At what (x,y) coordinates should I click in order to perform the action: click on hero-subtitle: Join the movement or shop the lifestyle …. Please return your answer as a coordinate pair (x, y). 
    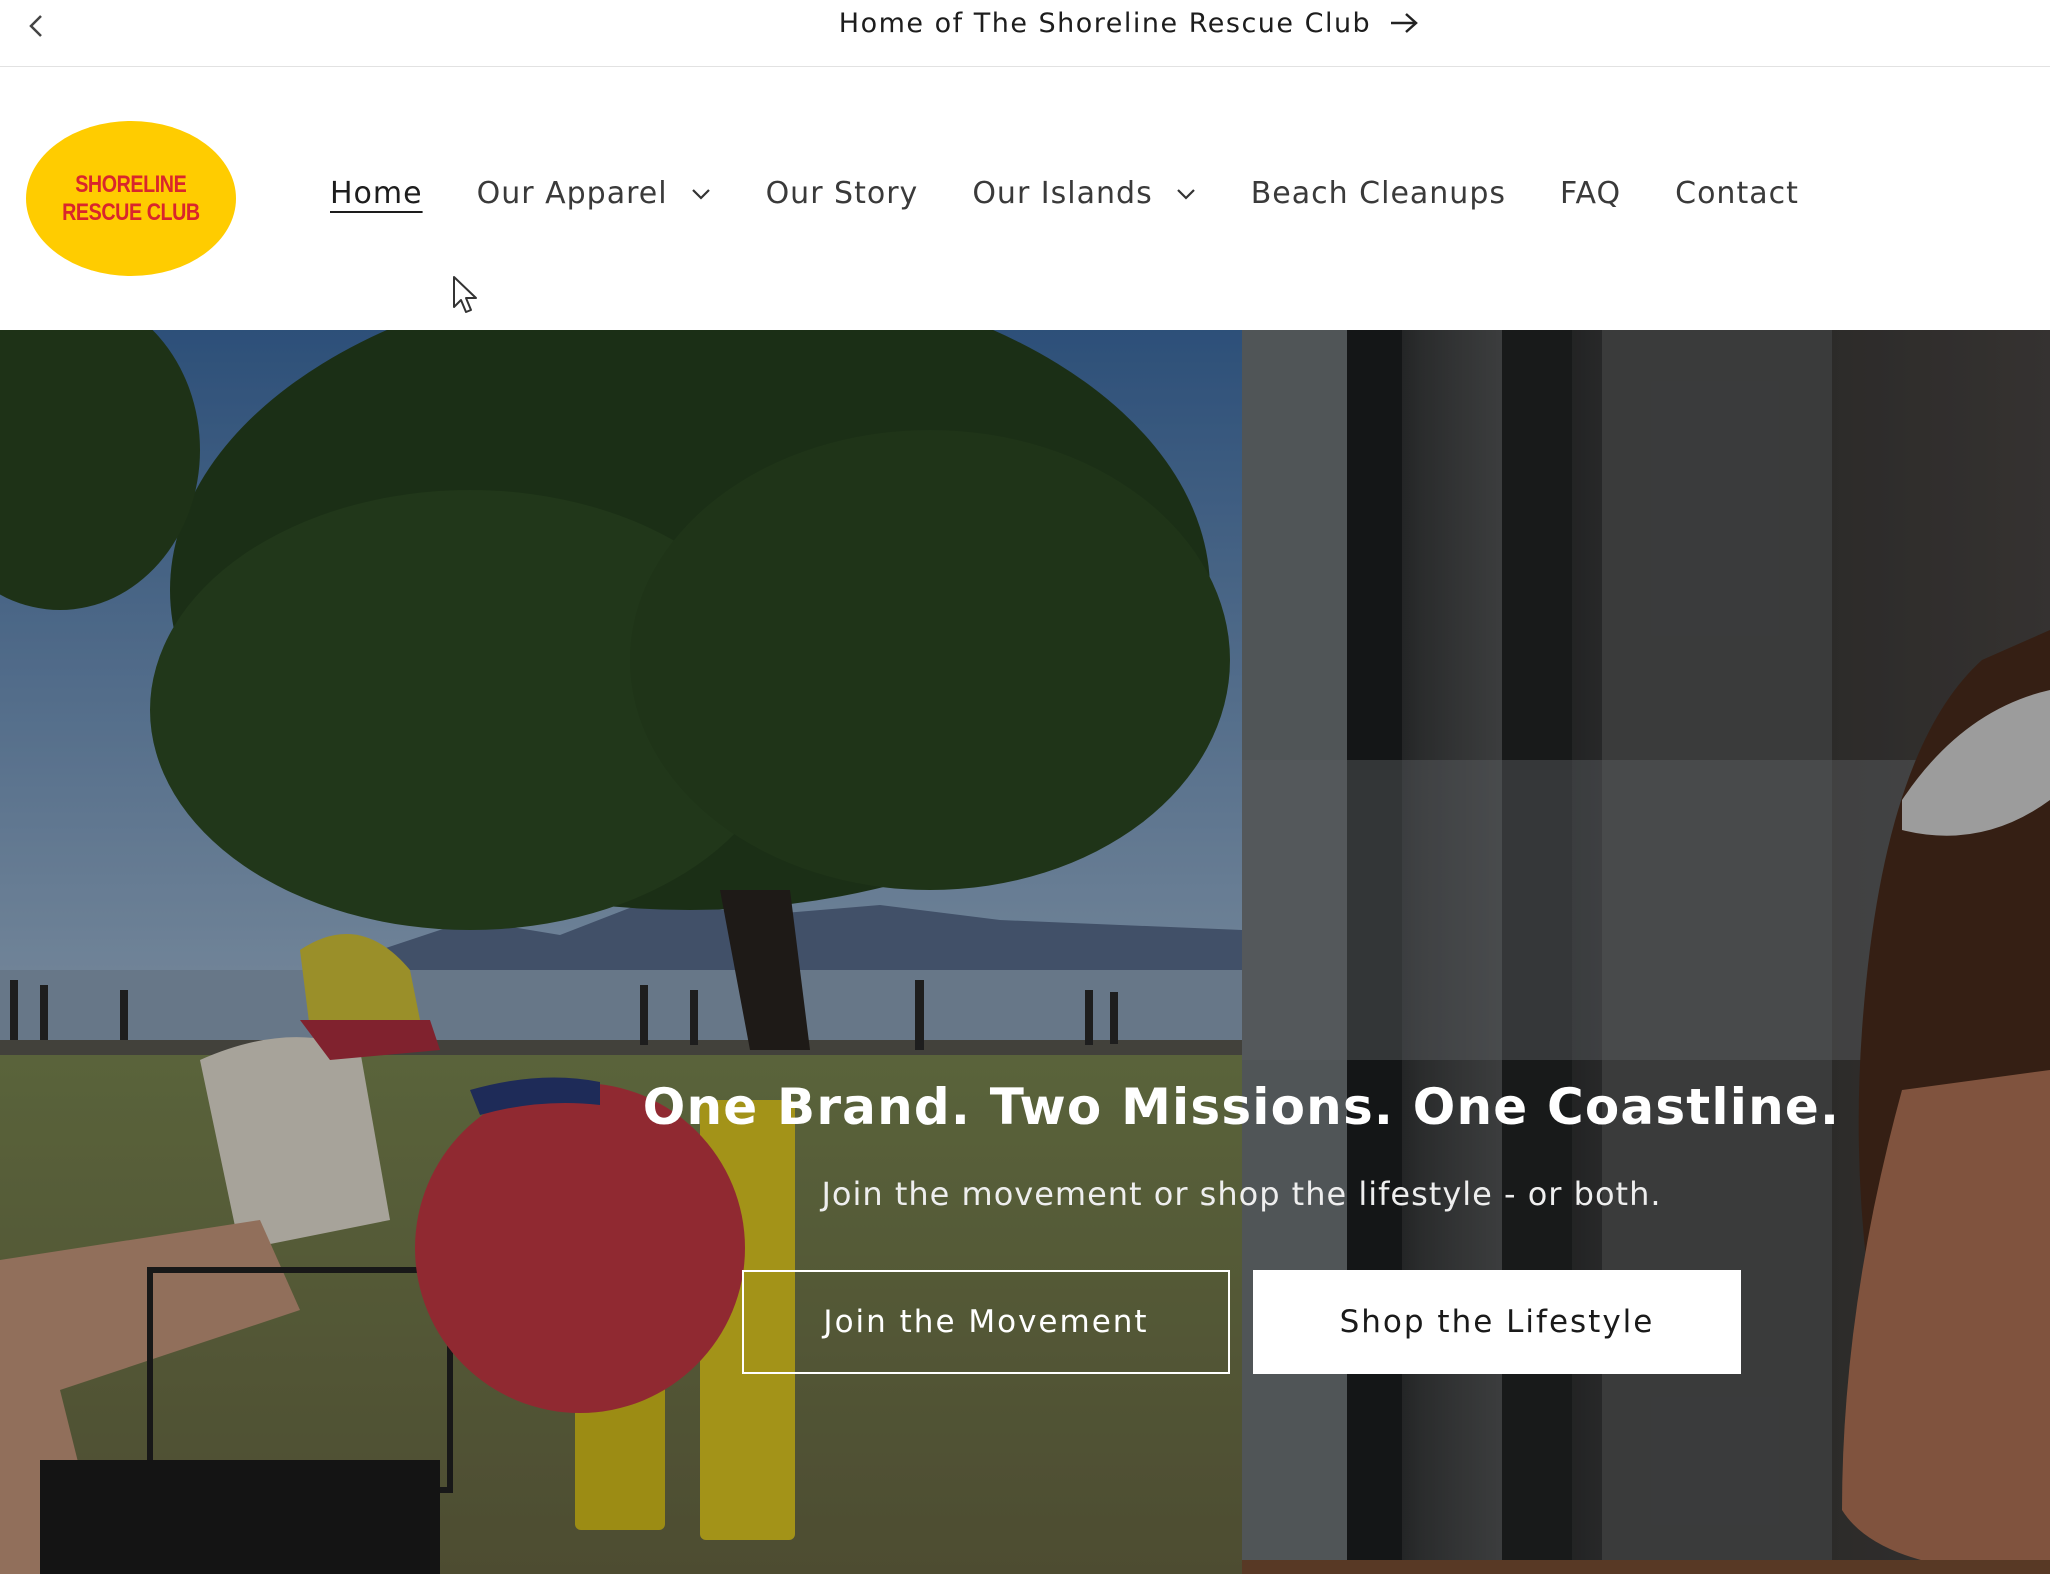
    Looking at the image, I should click on (1241, 1194).